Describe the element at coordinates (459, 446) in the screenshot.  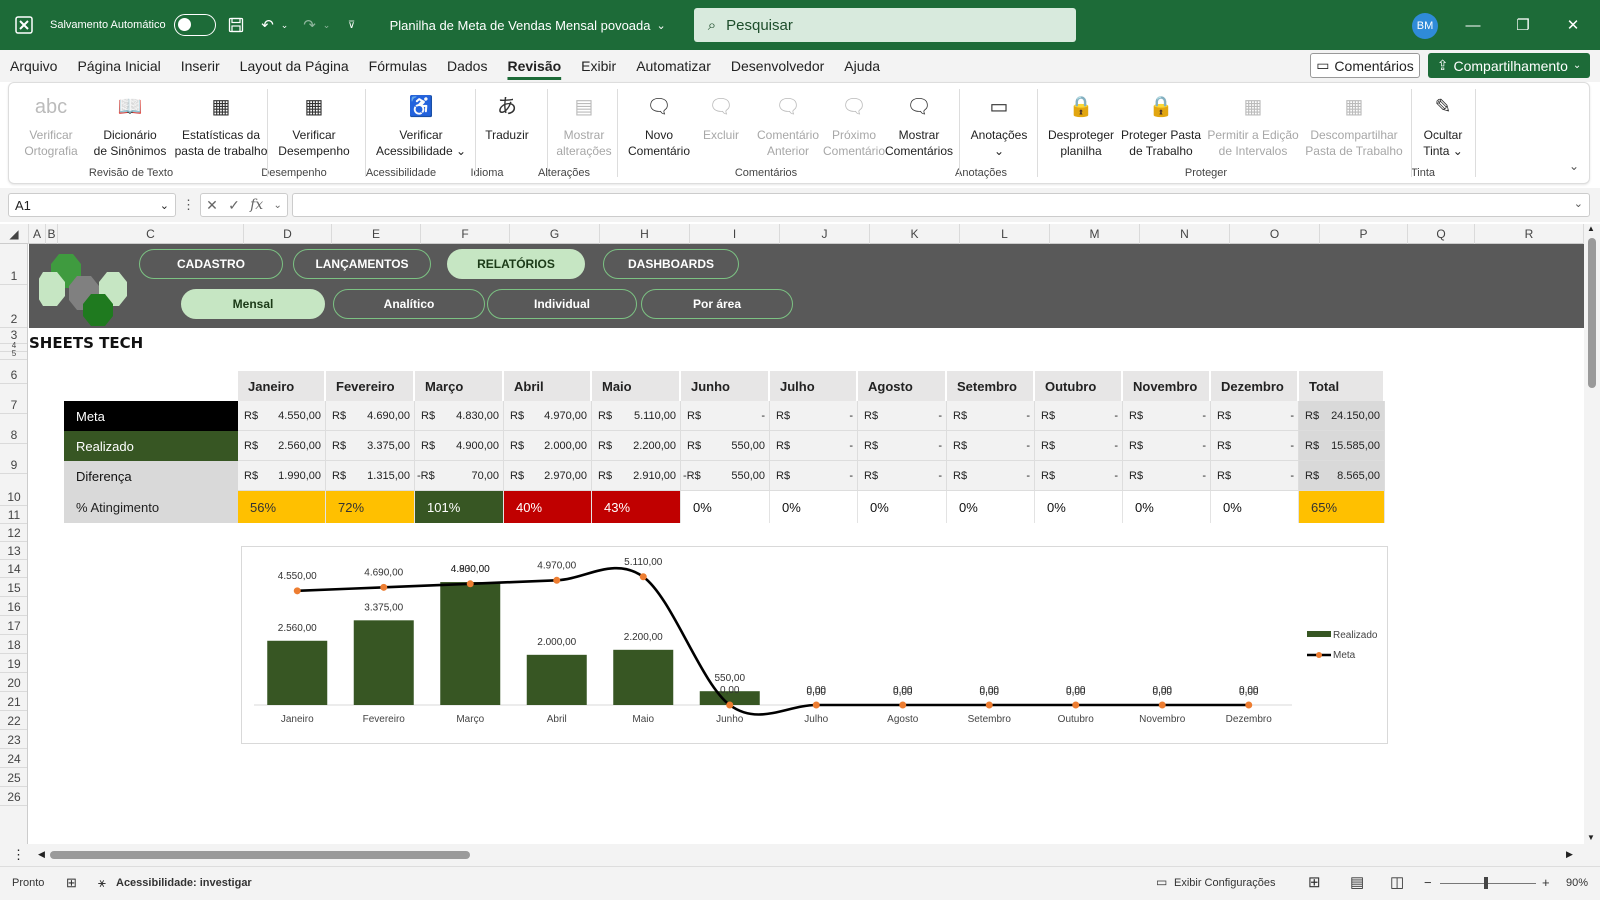
I see `table-cell: R$ 4.900,00` at that location.